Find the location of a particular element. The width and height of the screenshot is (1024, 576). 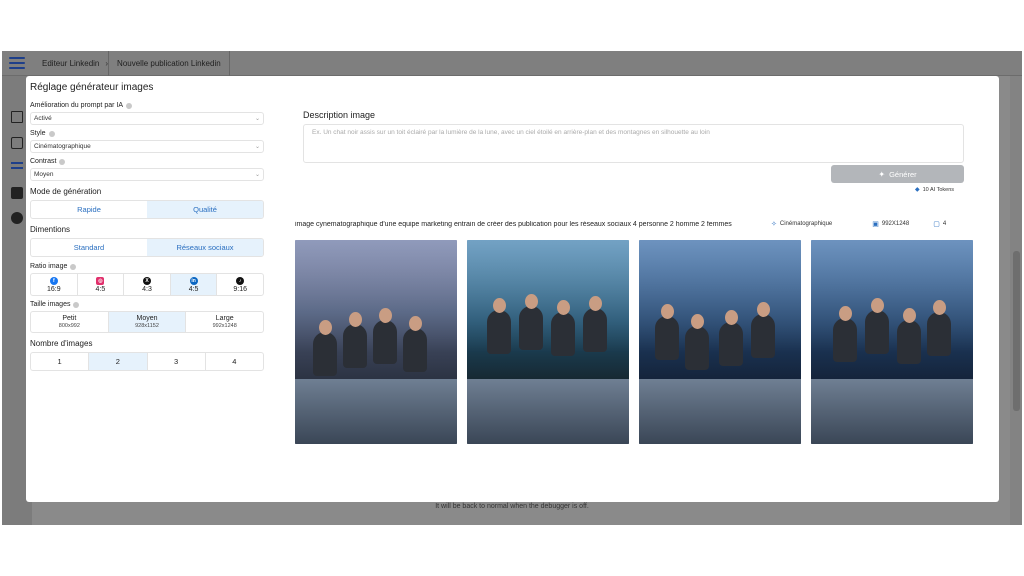

breadcrumb-item-current: Nouvelle publication Linkedin is located at coordinates (169, 63).